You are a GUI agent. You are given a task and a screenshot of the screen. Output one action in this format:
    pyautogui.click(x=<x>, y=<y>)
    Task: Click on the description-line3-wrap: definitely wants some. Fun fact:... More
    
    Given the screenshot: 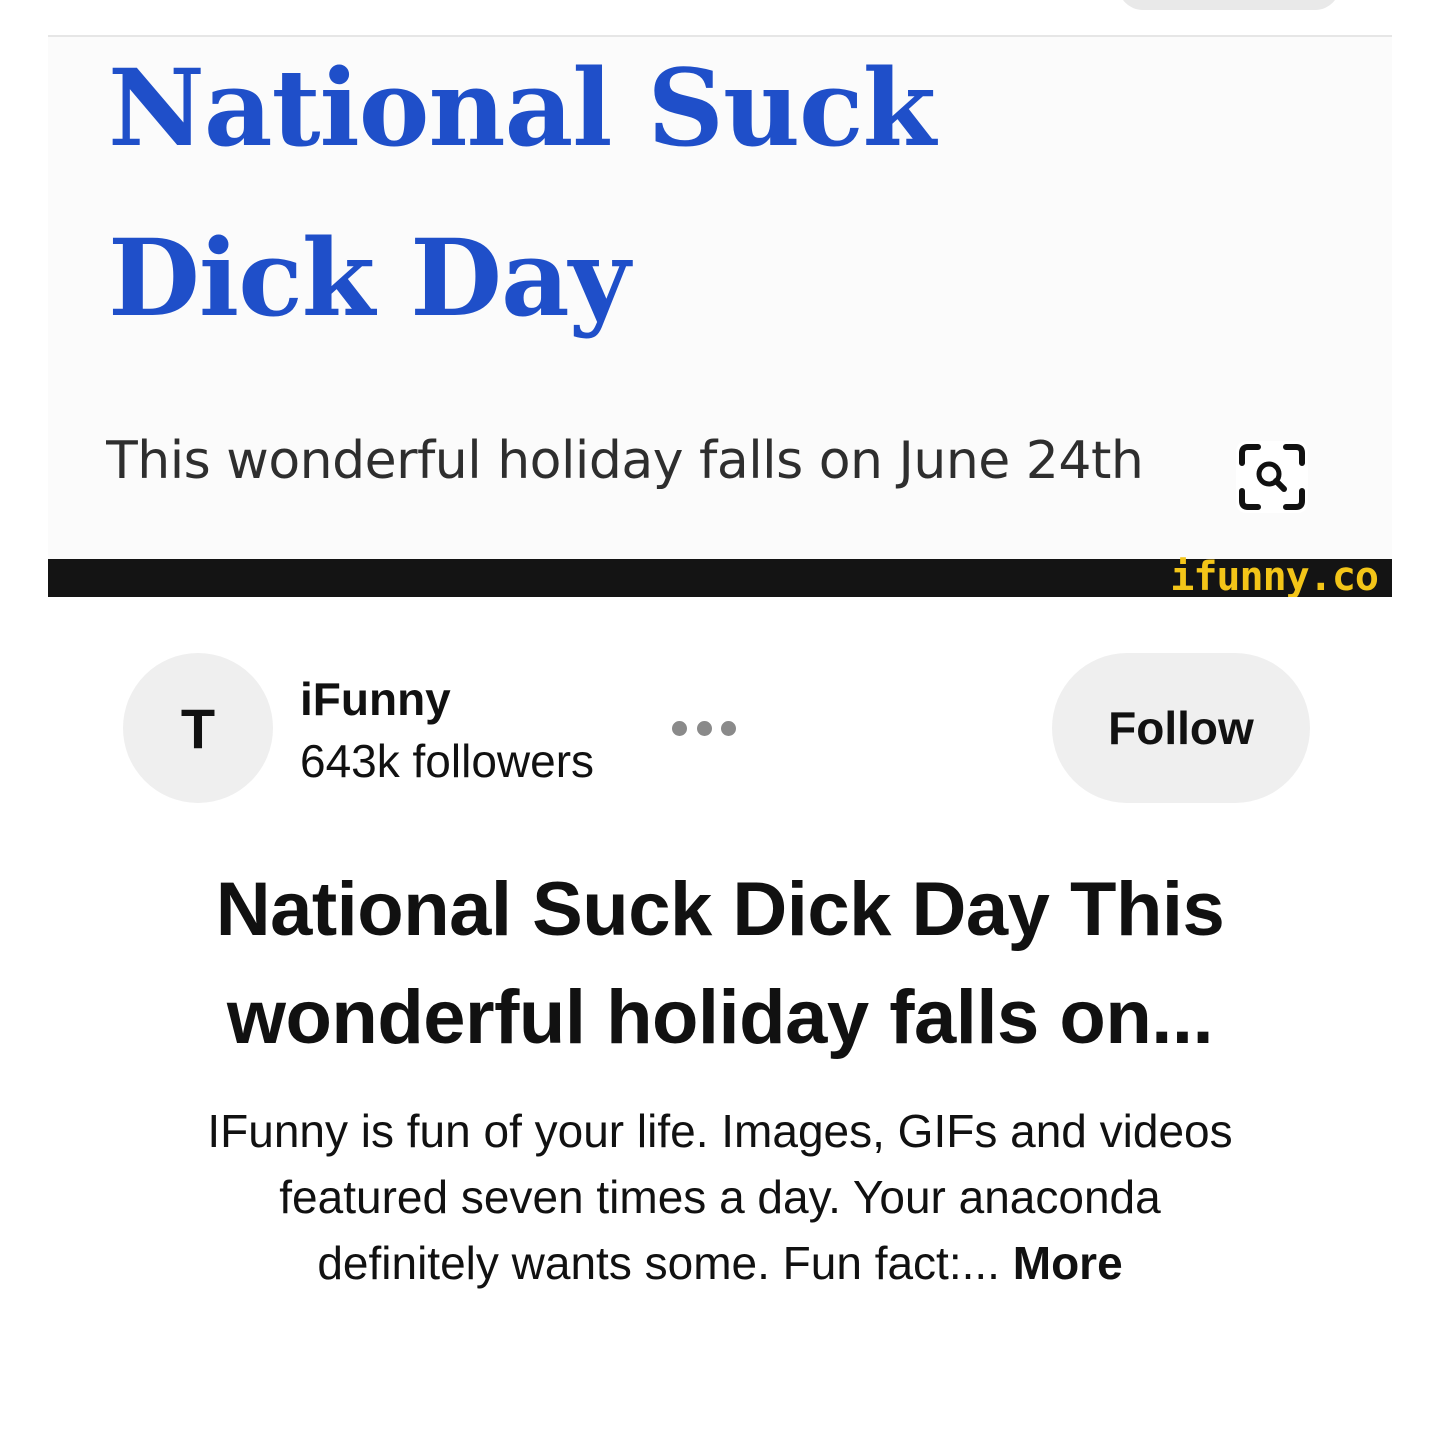 What is the action you would take?
    pyautogui.click(x=720, y=1263)
    